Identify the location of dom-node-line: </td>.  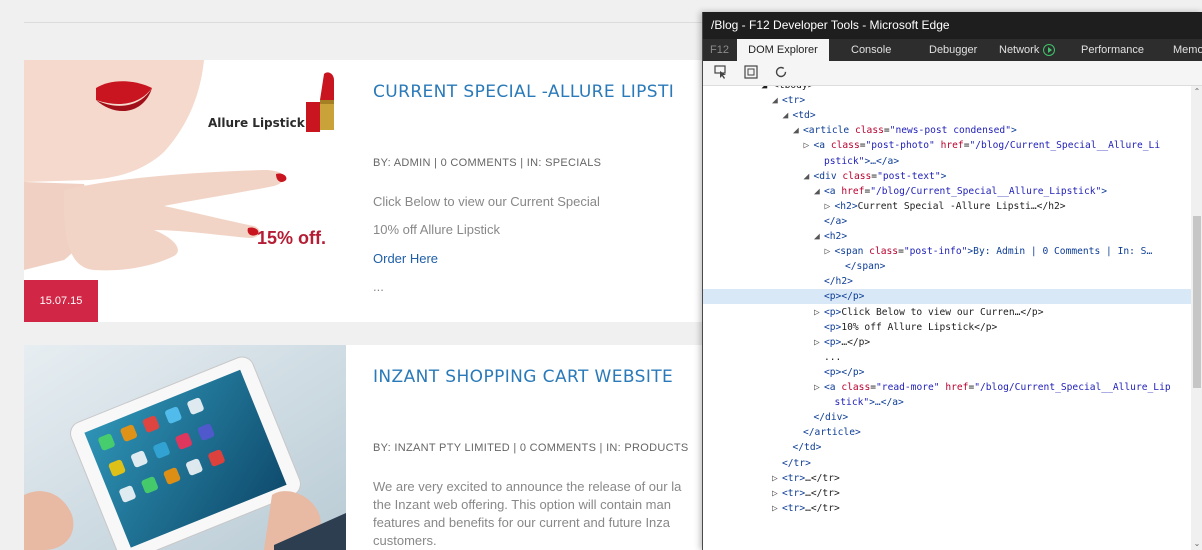
(947, 447).